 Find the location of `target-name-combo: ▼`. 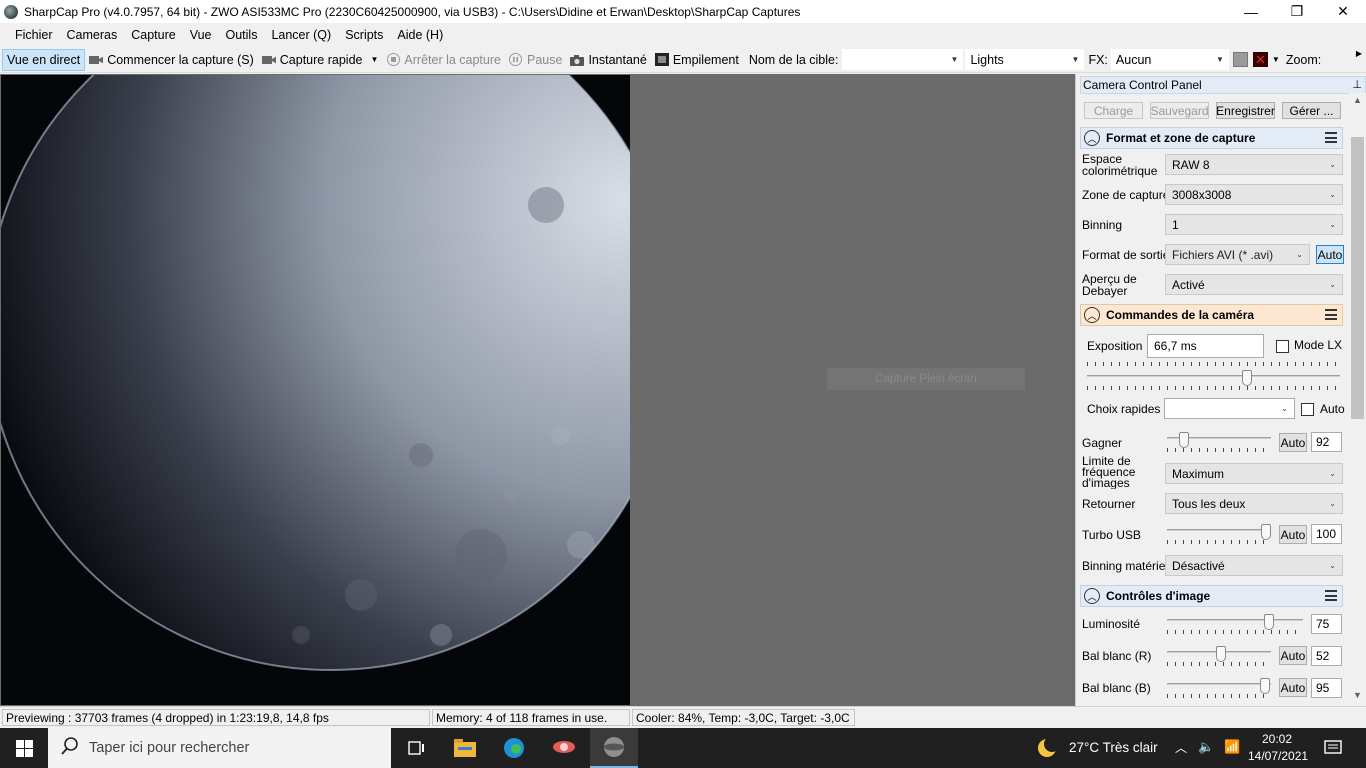

target-name-combo: ▼ is located at coordinates (903, 59).